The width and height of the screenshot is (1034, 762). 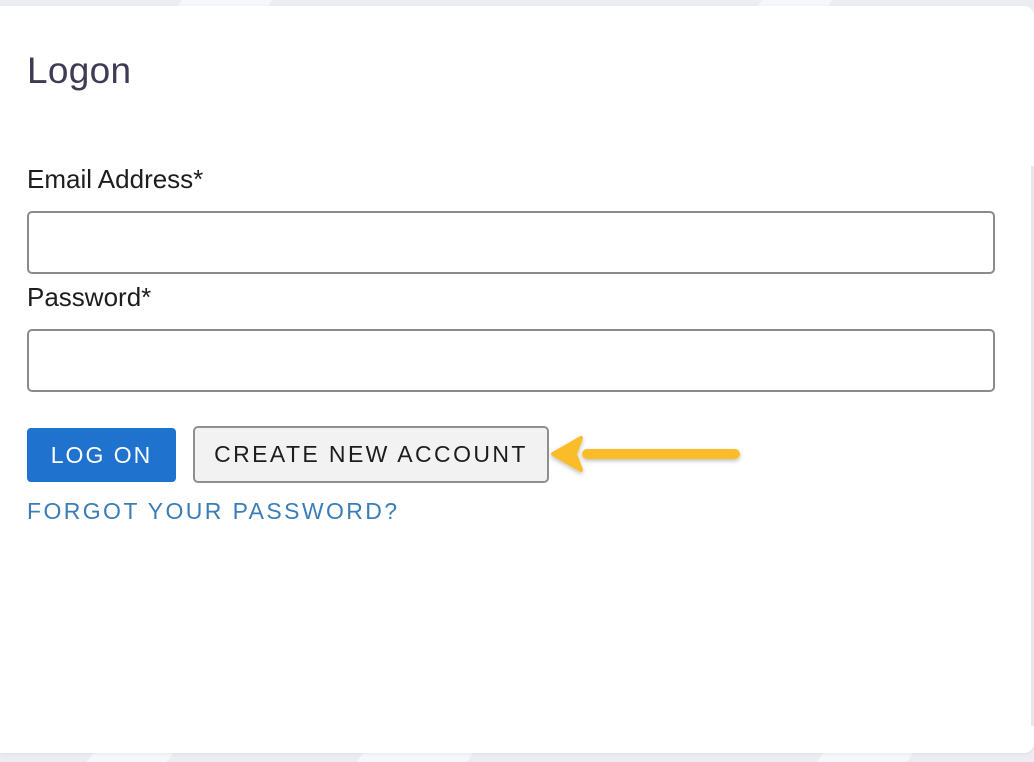 I want to click on password-field, so click(x=511, y=360).